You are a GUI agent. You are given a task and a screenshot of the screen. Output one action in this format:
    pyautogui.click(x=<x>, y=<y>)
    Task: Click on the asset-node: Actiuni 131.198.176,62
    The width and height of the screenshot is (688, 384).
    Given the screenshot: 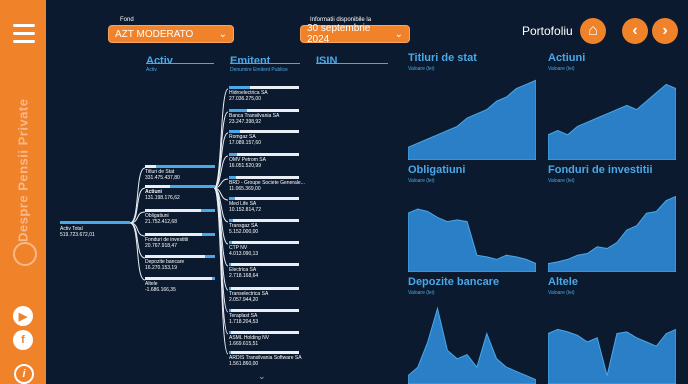 What is the action you would take?
    pyautogui.click(x=162, y=195)
    